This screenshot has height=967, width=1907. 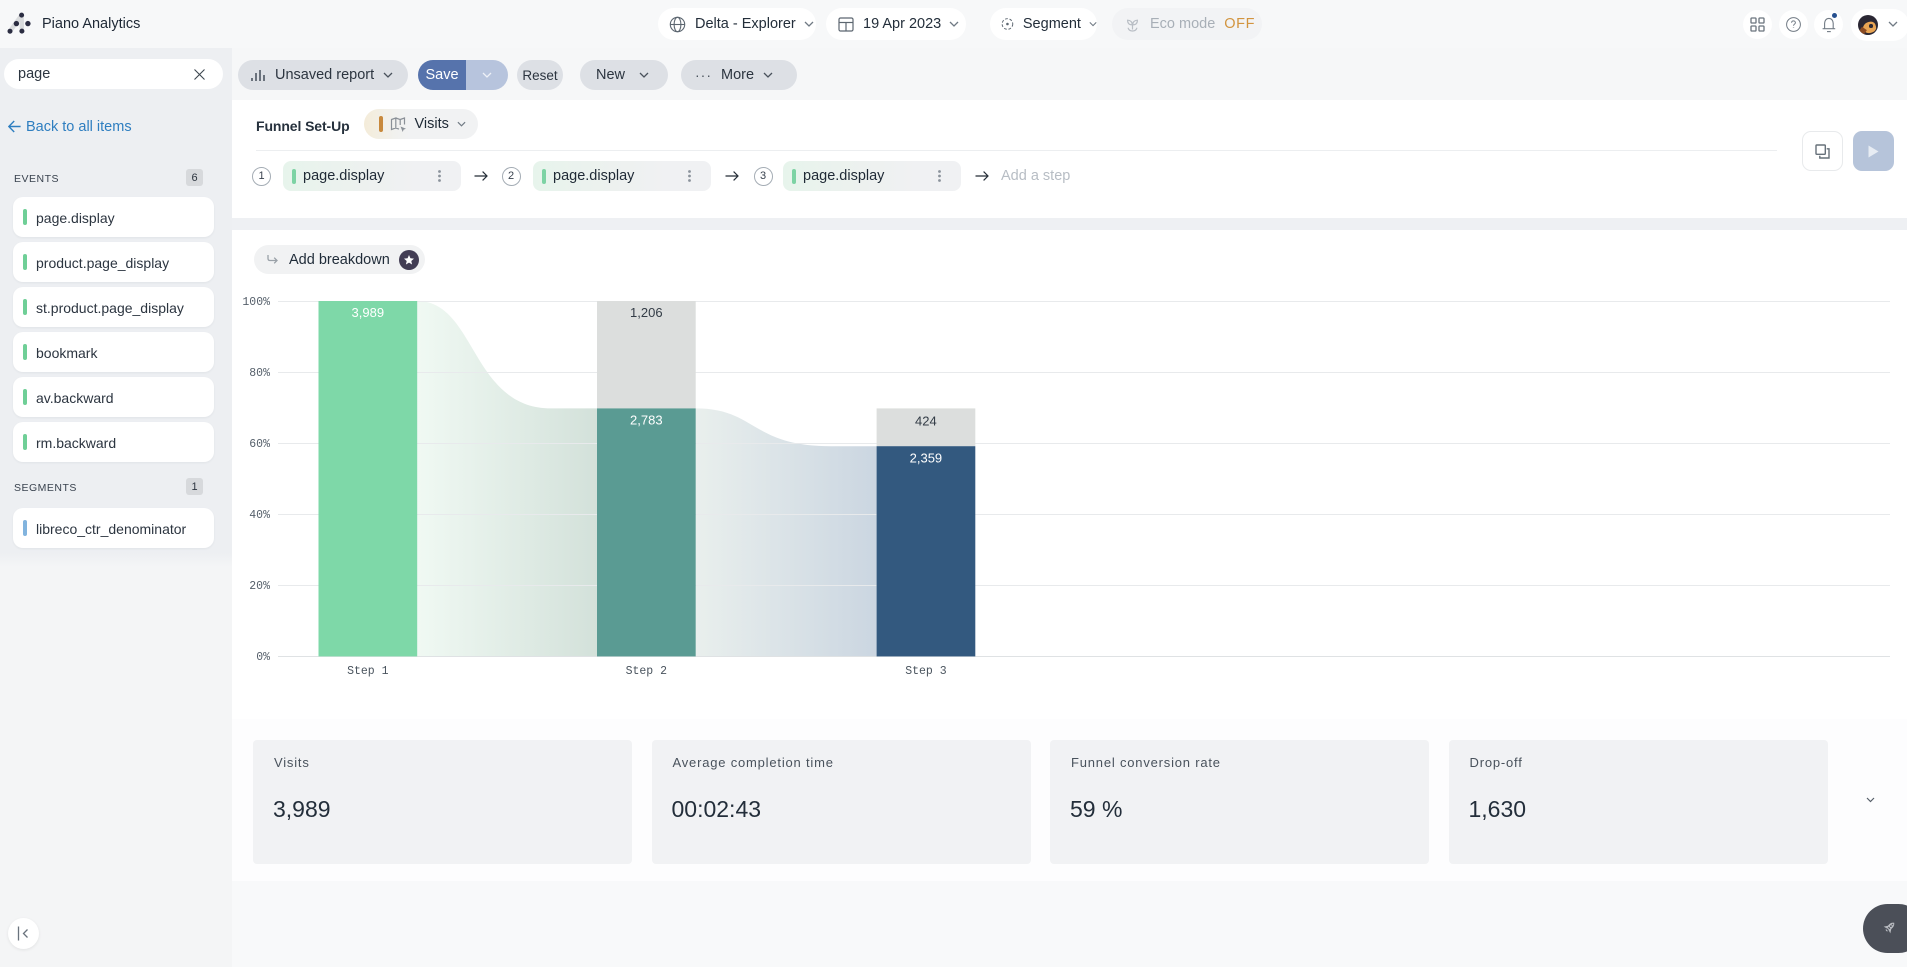 What do you see at coordinates (646, 420) in the screenshot?
I see `svg-text: 2,783` at bounding box center [646, 420].